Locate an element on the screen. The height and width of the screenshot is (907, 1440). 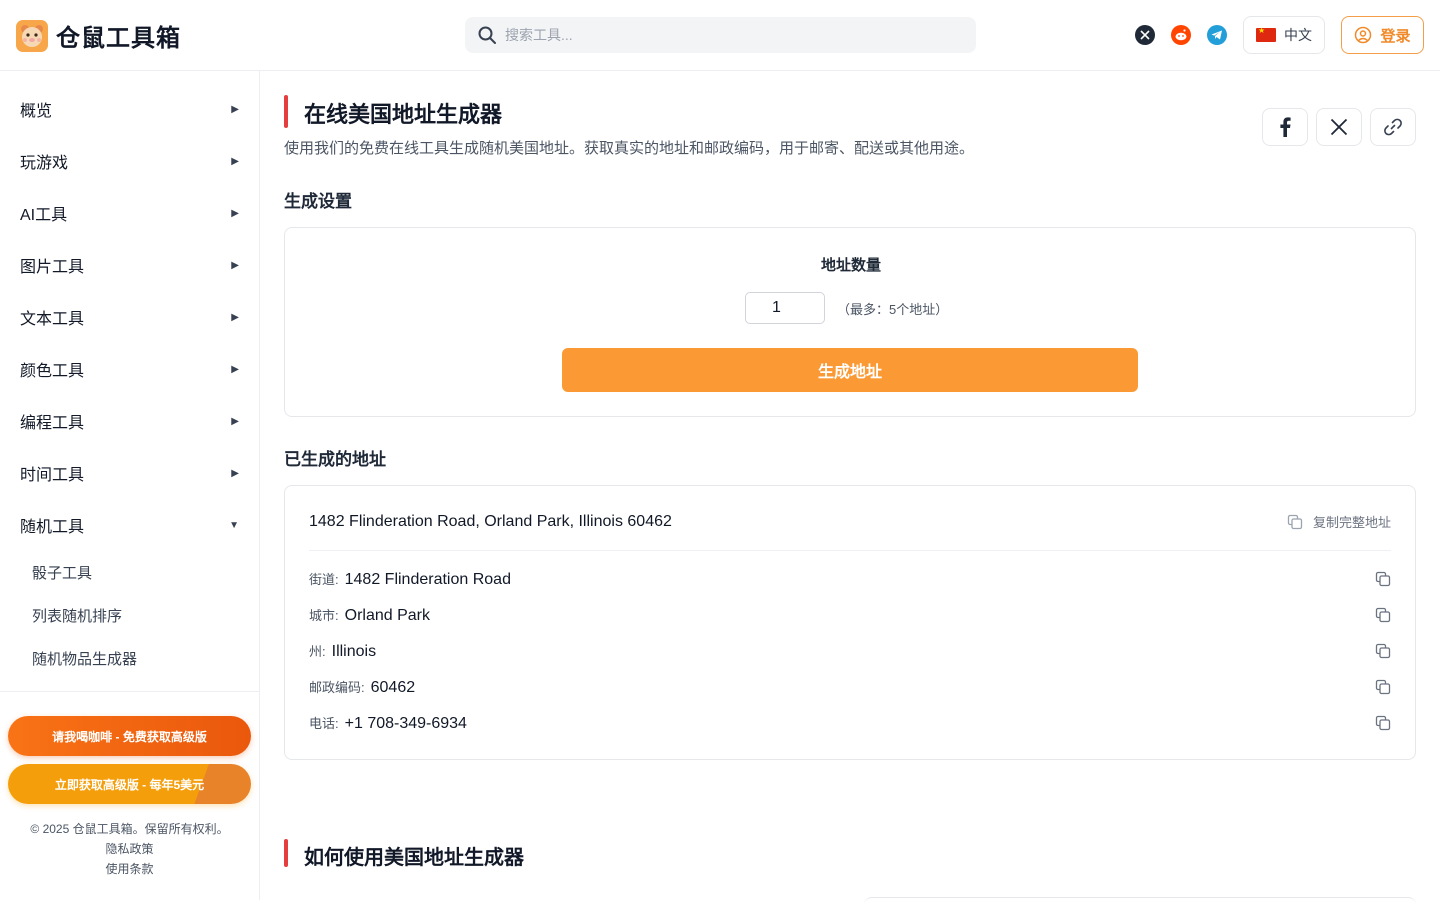
page-title: 在线美国地址生成器 is located at coordinates (403, 114).